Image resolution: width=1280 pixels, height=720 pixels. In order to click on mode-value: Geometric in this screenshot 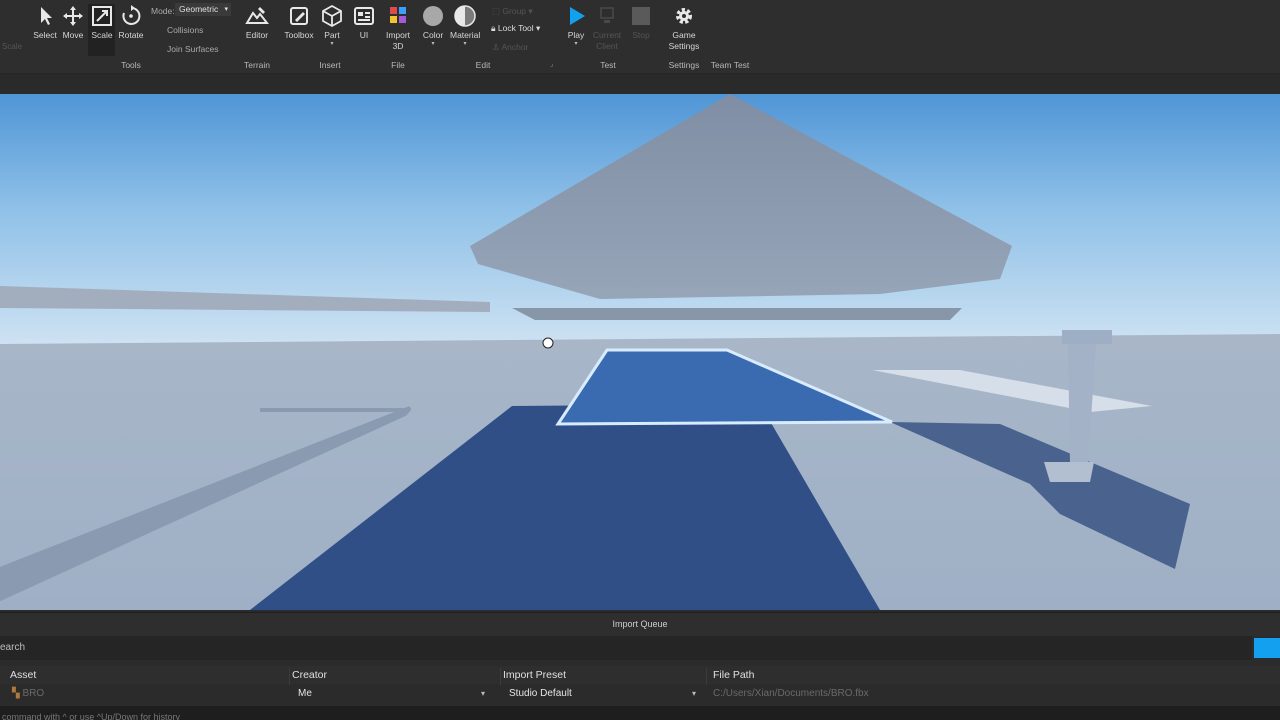, I will do `click(199, 9)`.